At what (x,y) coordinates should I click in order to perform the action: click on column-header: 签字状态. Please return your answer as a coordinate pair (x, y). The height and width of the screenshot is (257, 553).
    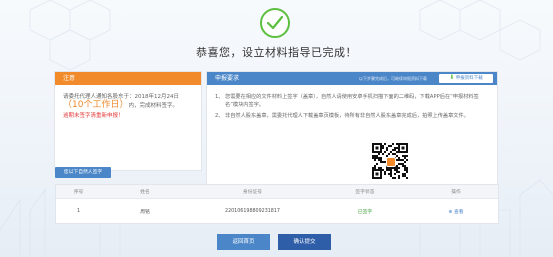
    Looking at the image, I should click on (365, 192).